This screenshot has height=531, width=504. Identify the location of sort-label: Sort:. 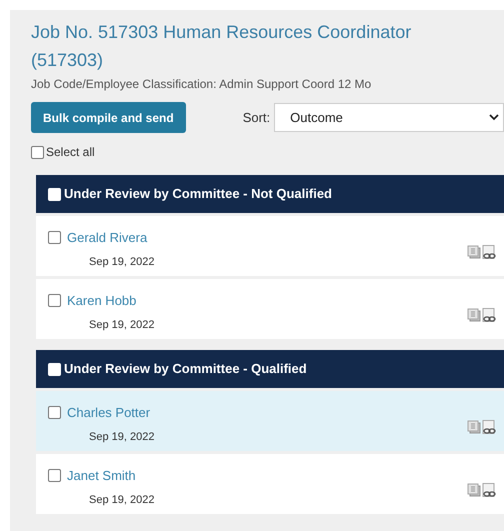
(256, 117).